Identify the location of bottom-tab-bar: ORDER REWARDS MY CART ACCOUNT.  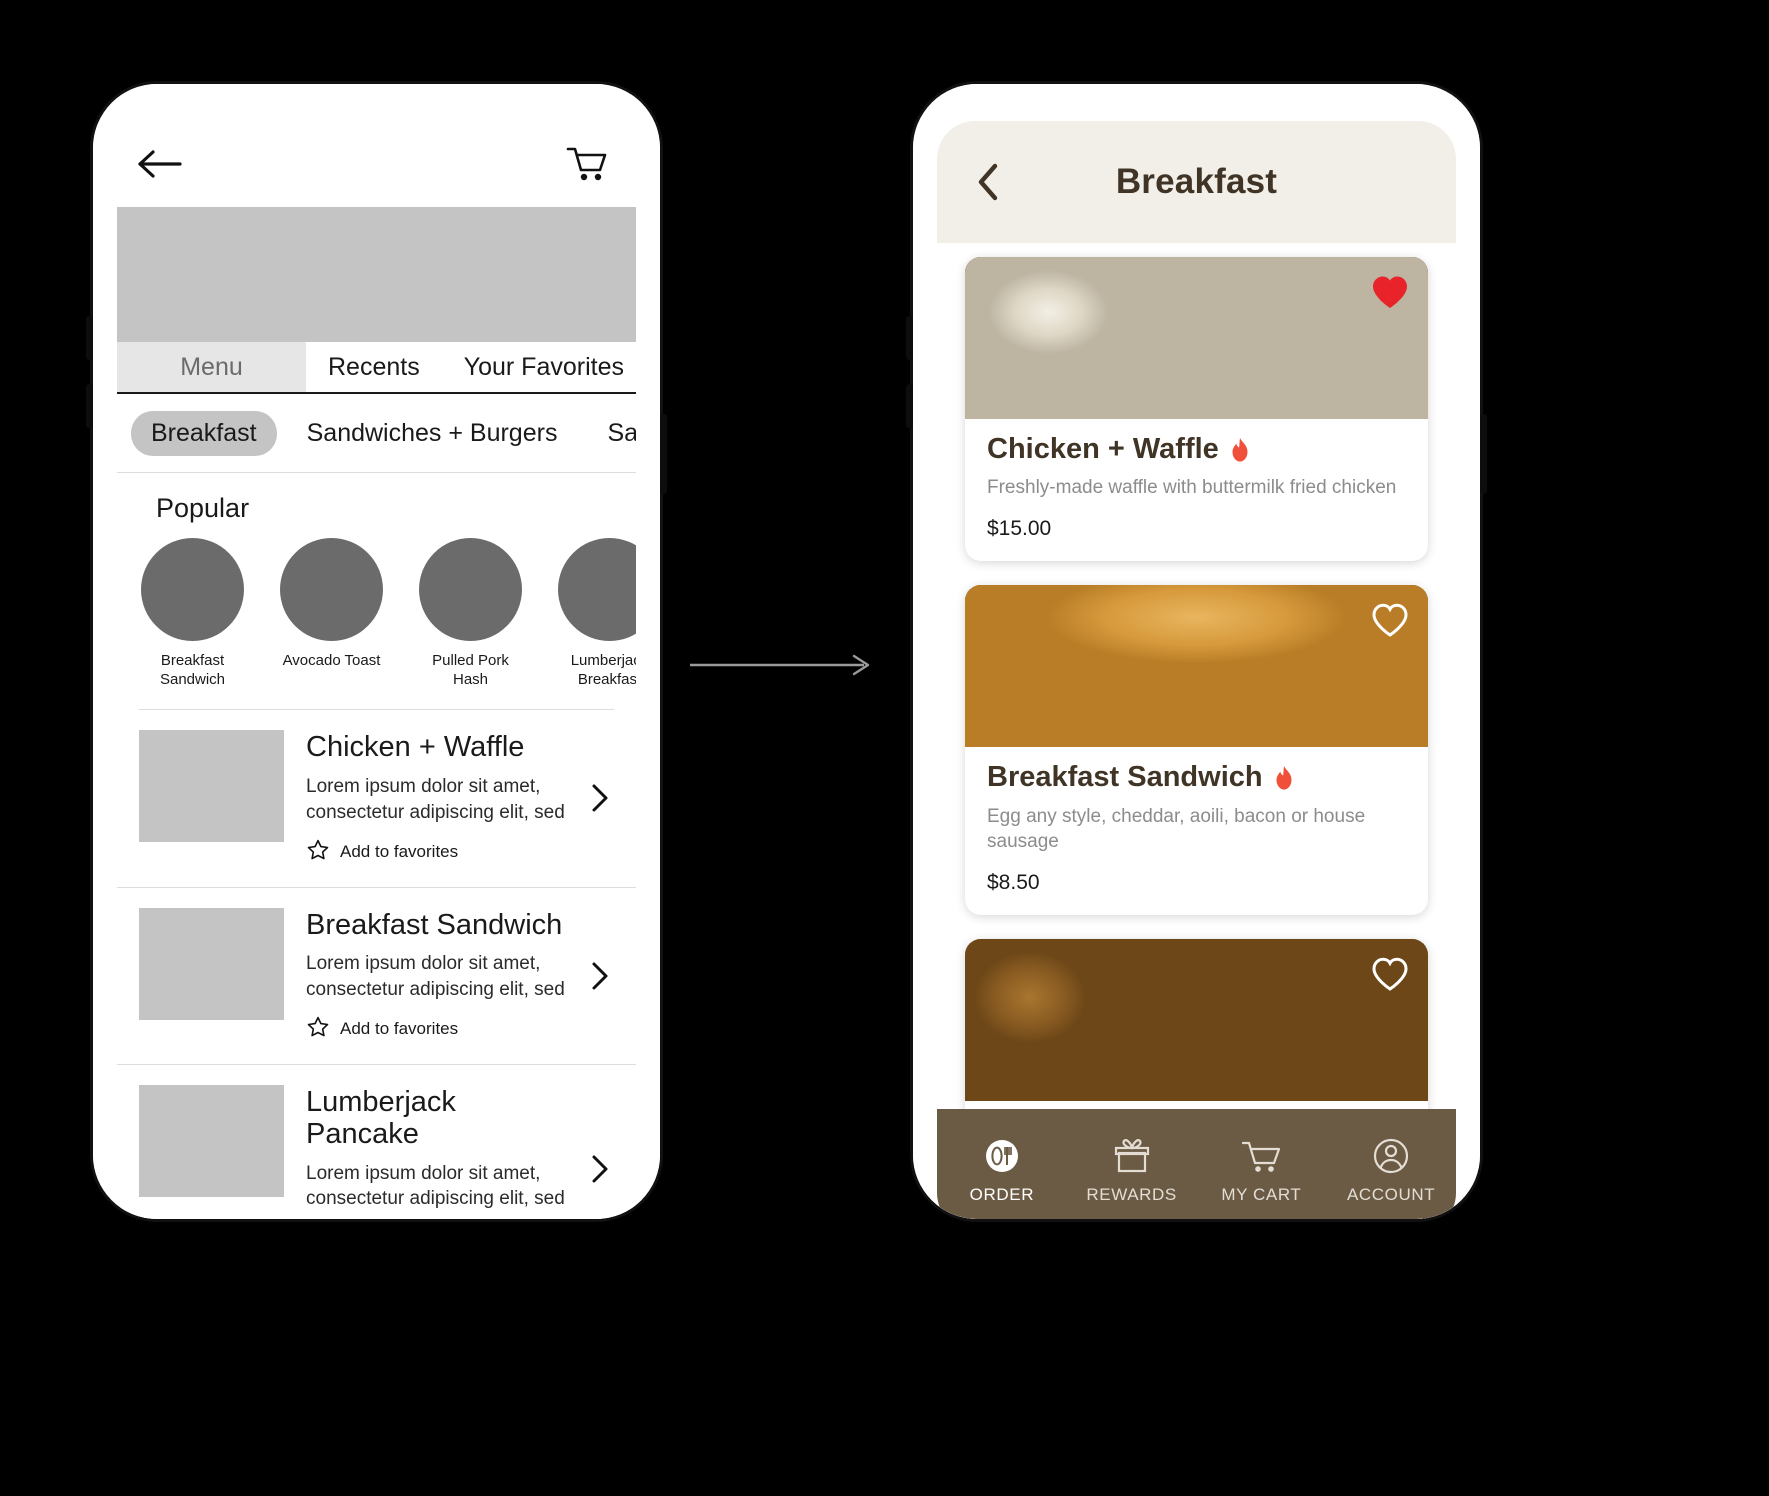
(1196, 1164).